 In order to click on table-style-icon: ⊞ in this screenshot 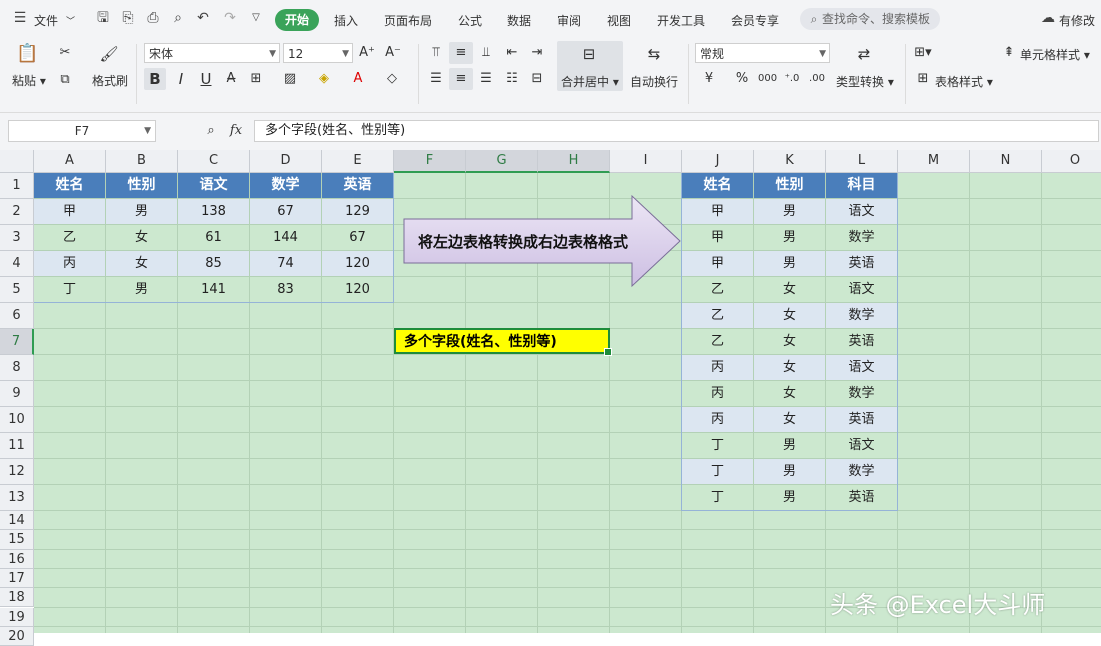, I will do `click(923, 79)`.